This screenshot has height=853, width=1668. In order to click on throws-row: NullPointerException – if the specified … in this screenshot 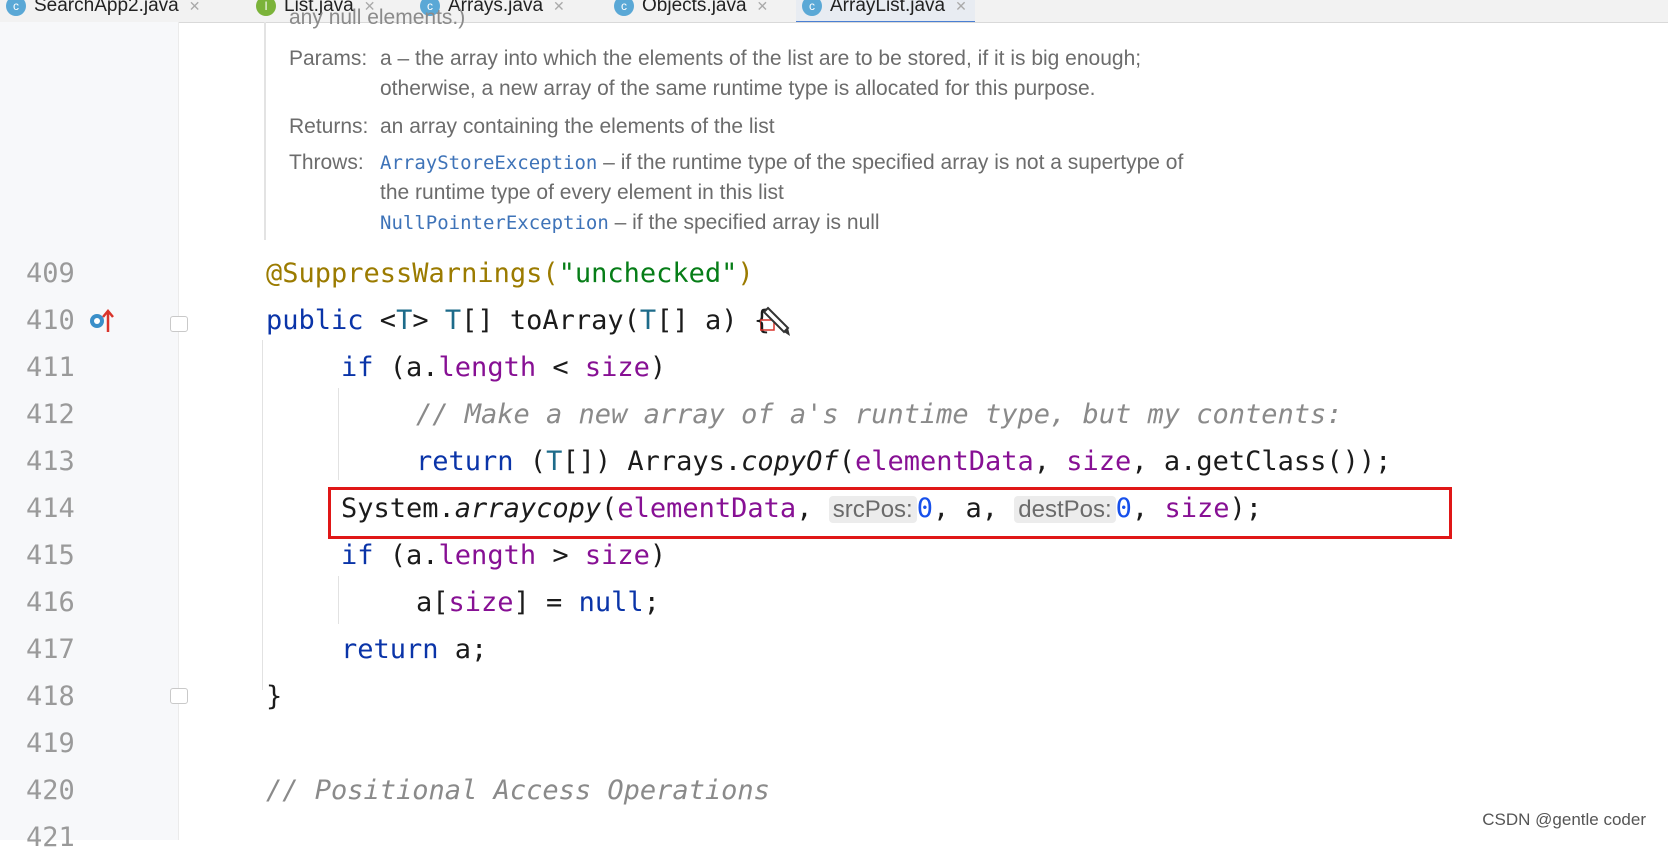, I will do `click(630, 223)`.